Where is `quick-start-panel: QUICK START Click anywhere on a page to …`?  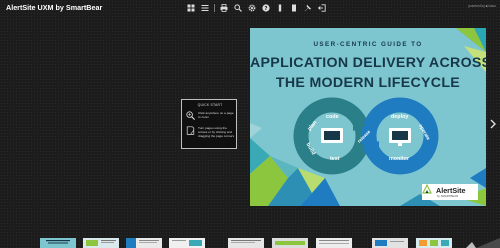 quick-start-panel: QUICK START Click anywhere on a page to … is located at coordinates (209, 124).